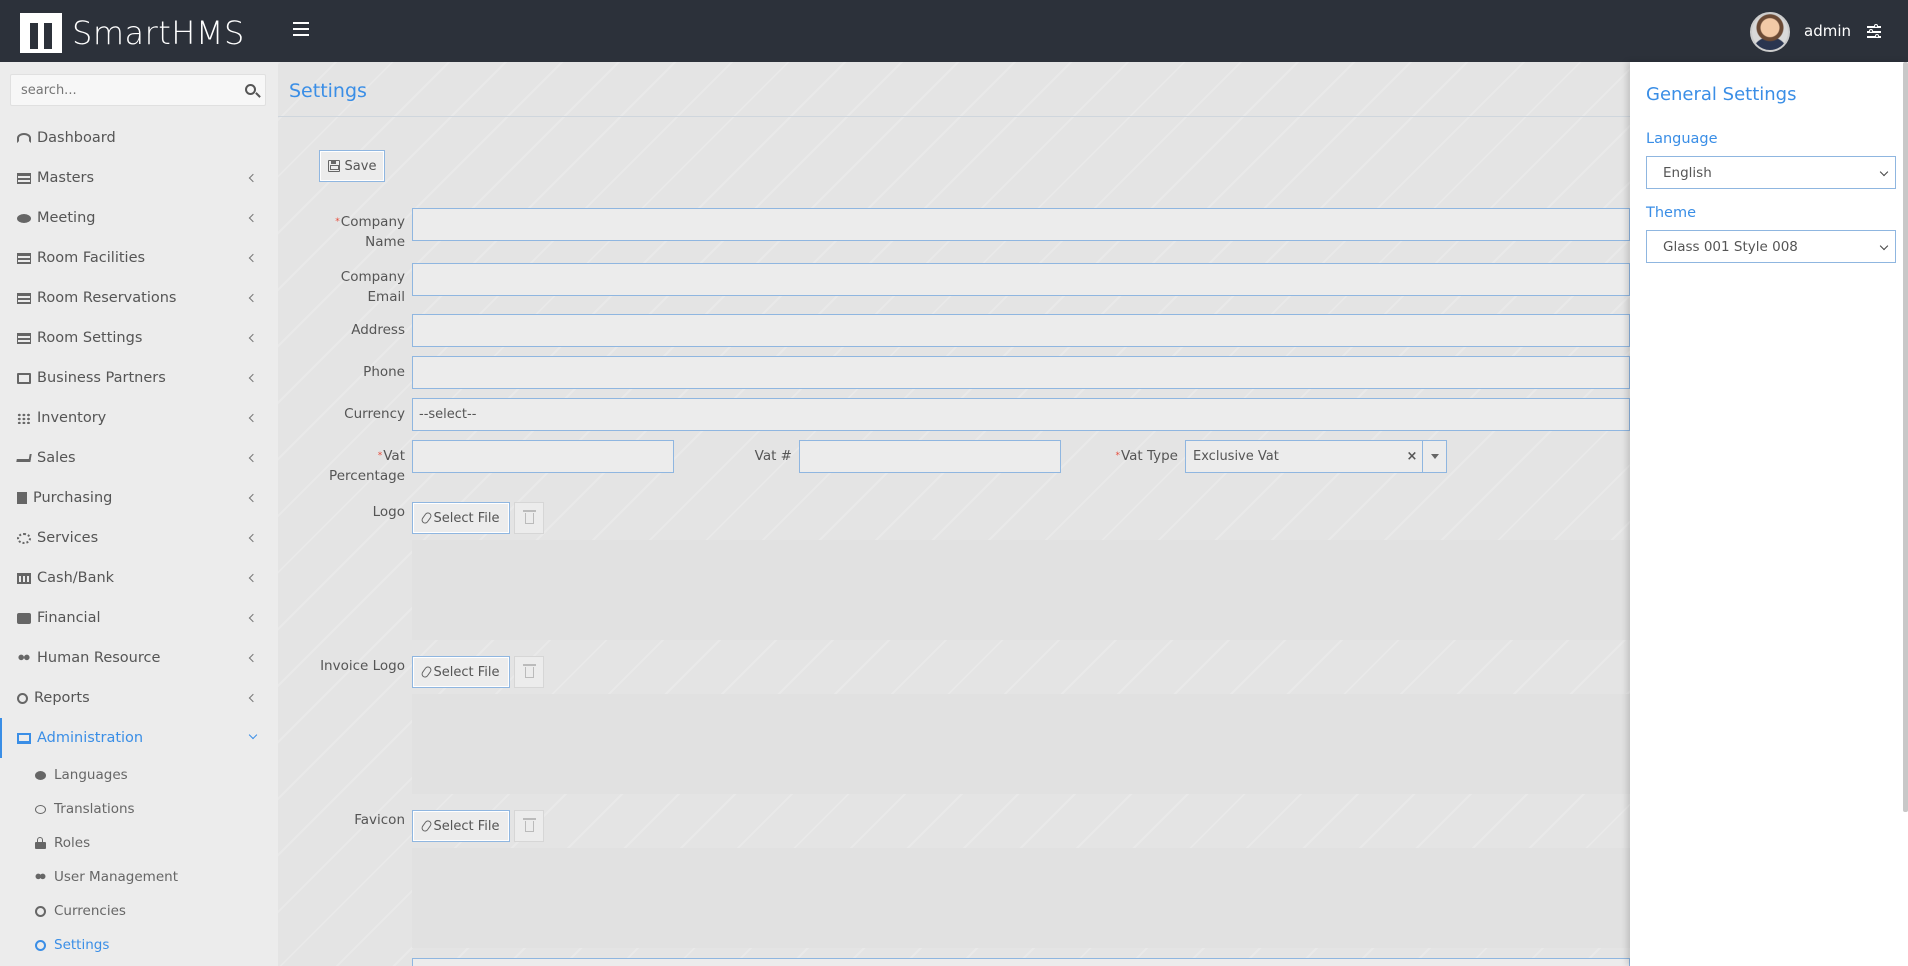 Image resolution: width=1908 pixels, height=966 pixels. What do you see at coordinates (116, 877) in the screenshot?
I see `submenu-item-label: User Management` at bounding box center [116, 877].